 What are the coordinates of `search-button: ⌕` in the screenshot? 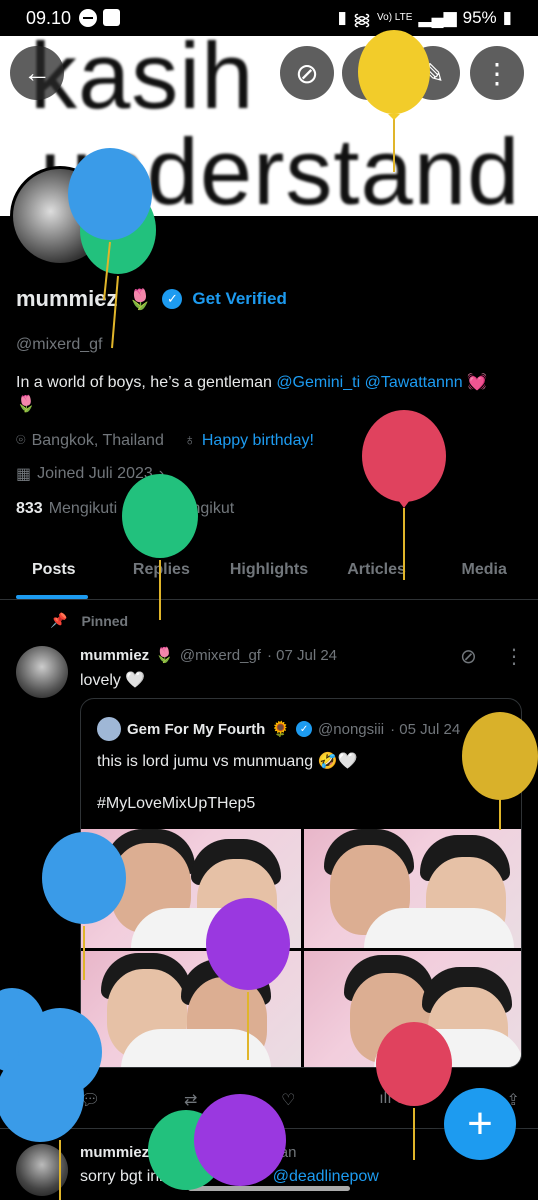 It's located at (369, 73).